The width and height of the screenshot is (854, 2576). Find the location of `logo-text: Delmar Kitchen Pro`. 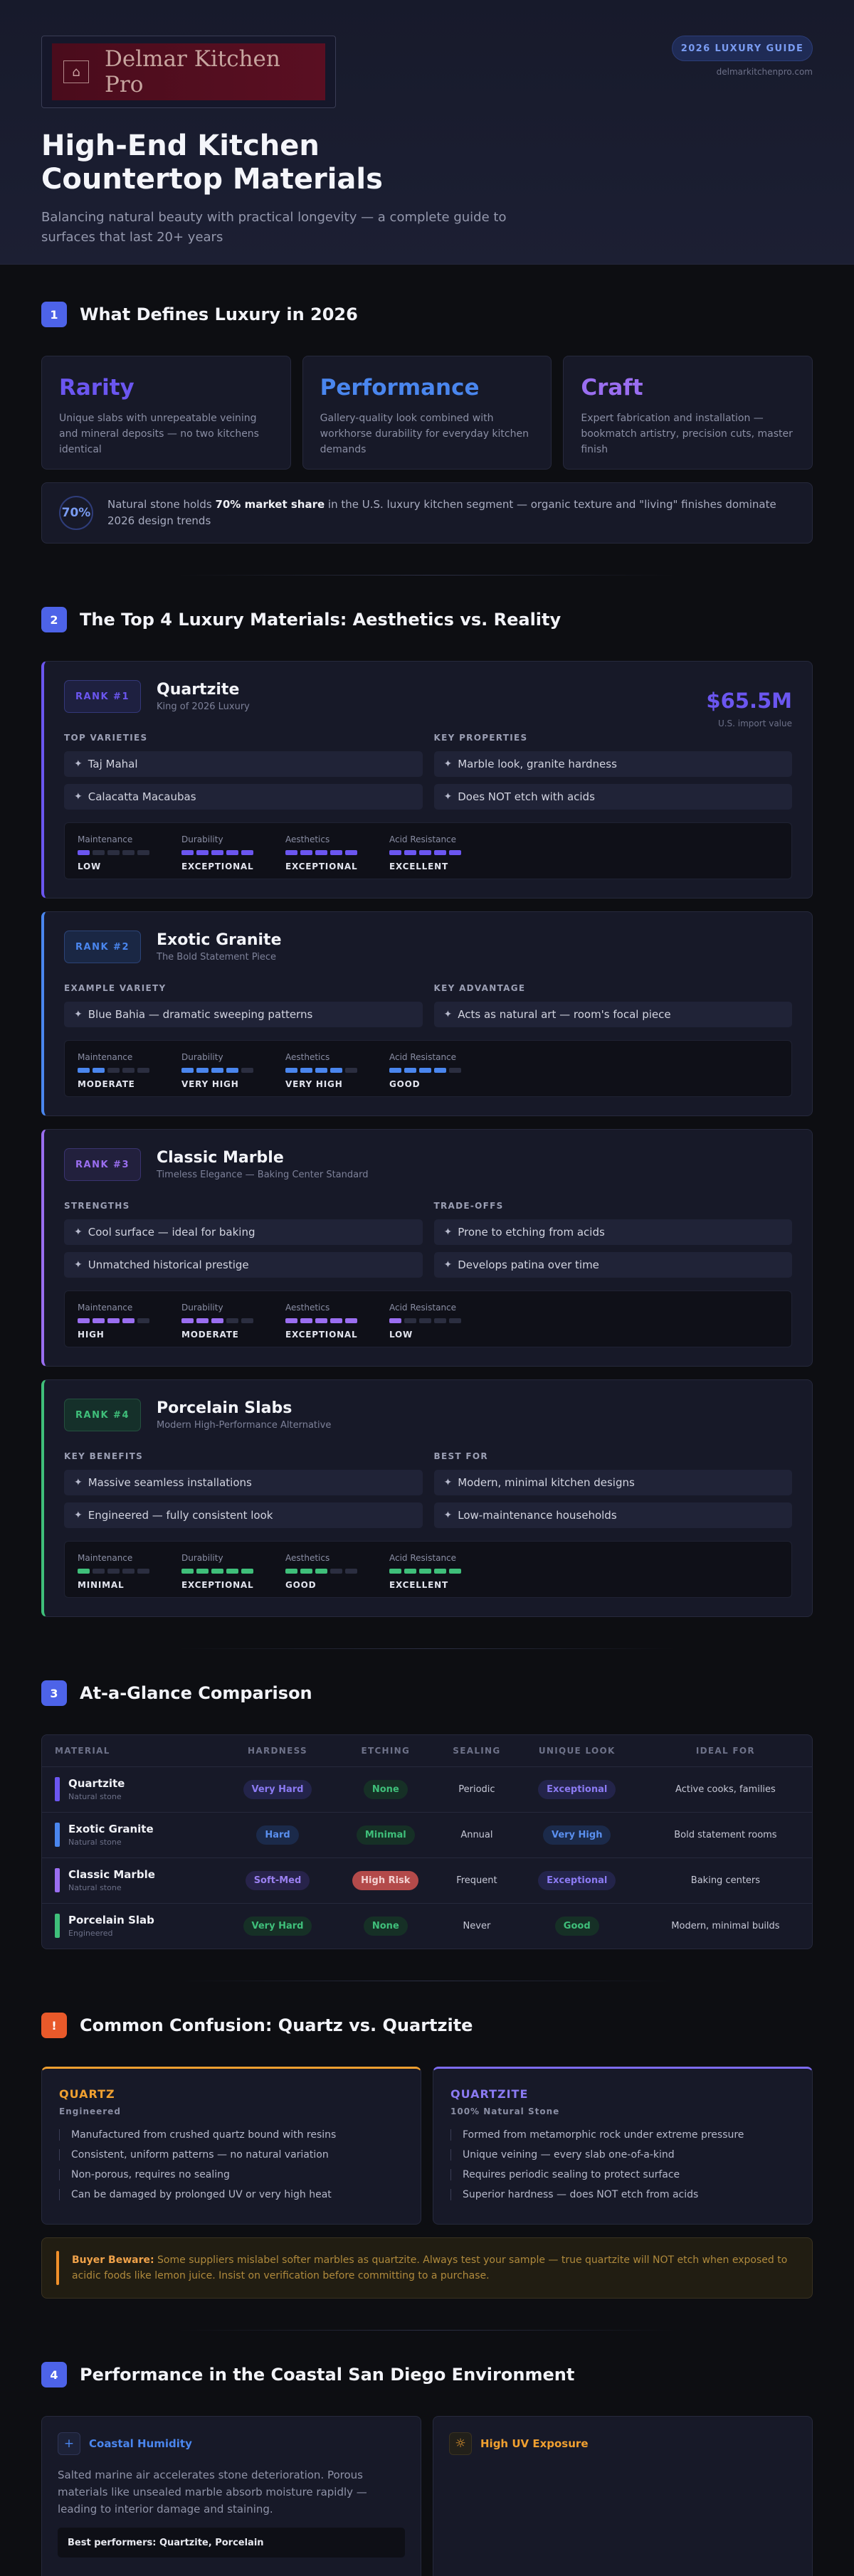

logo-text: Delmar Kitchen Pro is located at coordinates (192, 71).